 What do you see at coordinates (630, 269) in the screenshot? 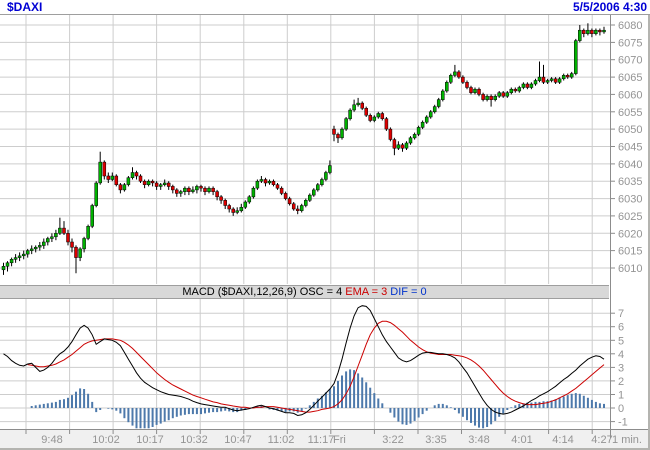
I see `price-tick-label: 6010` at bounding box center [630, 269].